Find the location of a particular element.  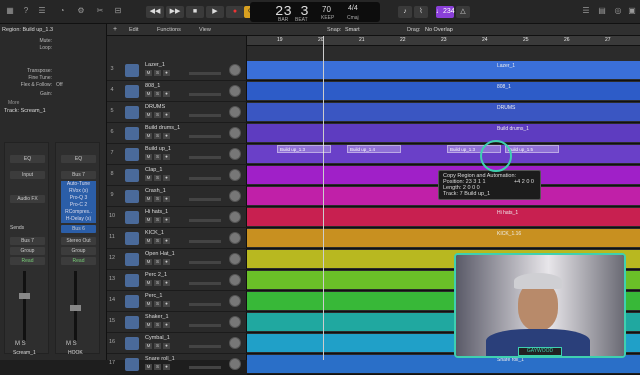

eq-button: EQ is located at coordinates (27, 159).